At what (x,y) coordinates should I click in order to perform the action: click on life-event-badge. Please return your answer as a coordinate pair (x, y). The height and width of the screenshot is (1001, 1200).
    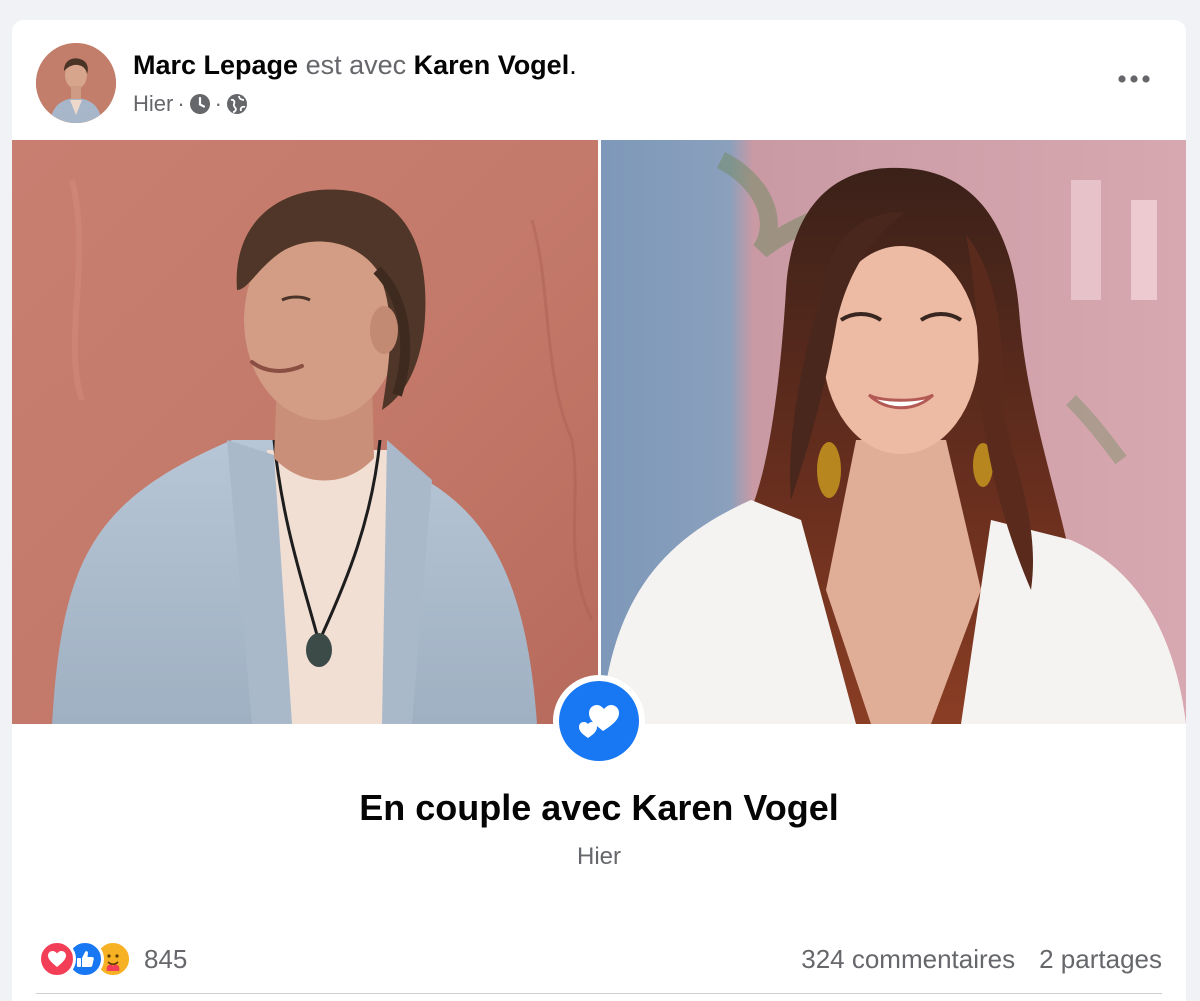
    Looking at the image, I should click on (599, 721).